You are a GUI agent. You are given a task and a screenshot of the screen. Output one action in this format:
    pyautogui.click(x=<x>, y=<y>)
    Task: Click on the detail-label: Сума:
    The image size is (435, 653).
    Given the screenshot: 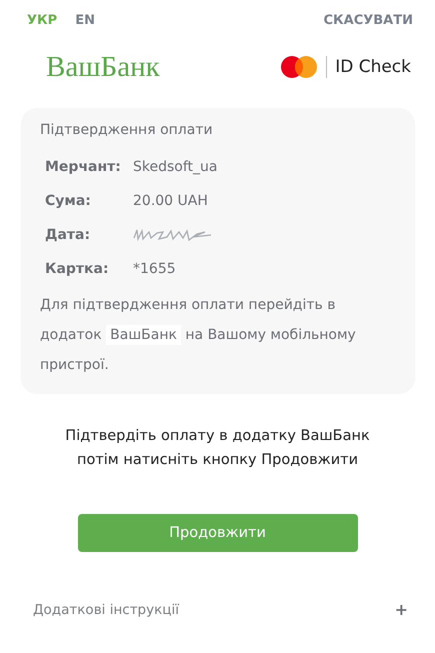 What is the action you would take?
    pyautogui.click(x=68, y=201)
    